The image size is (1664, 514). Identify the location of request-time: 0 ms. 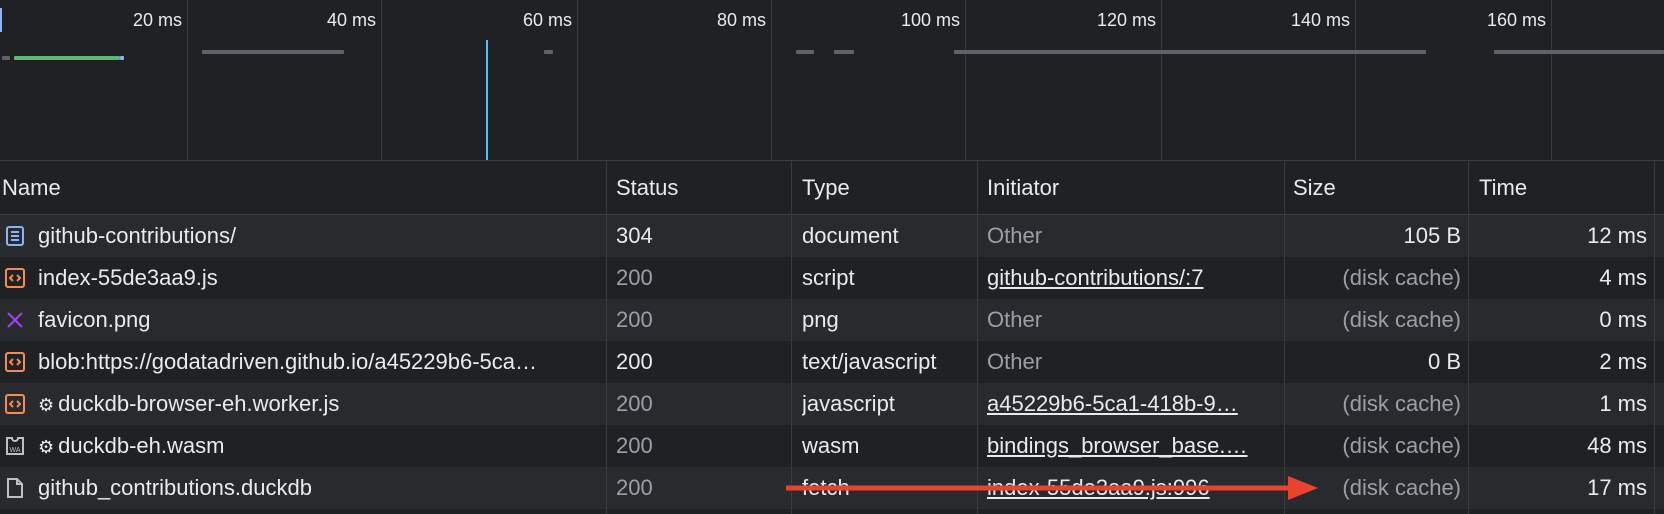
(1623, 319).